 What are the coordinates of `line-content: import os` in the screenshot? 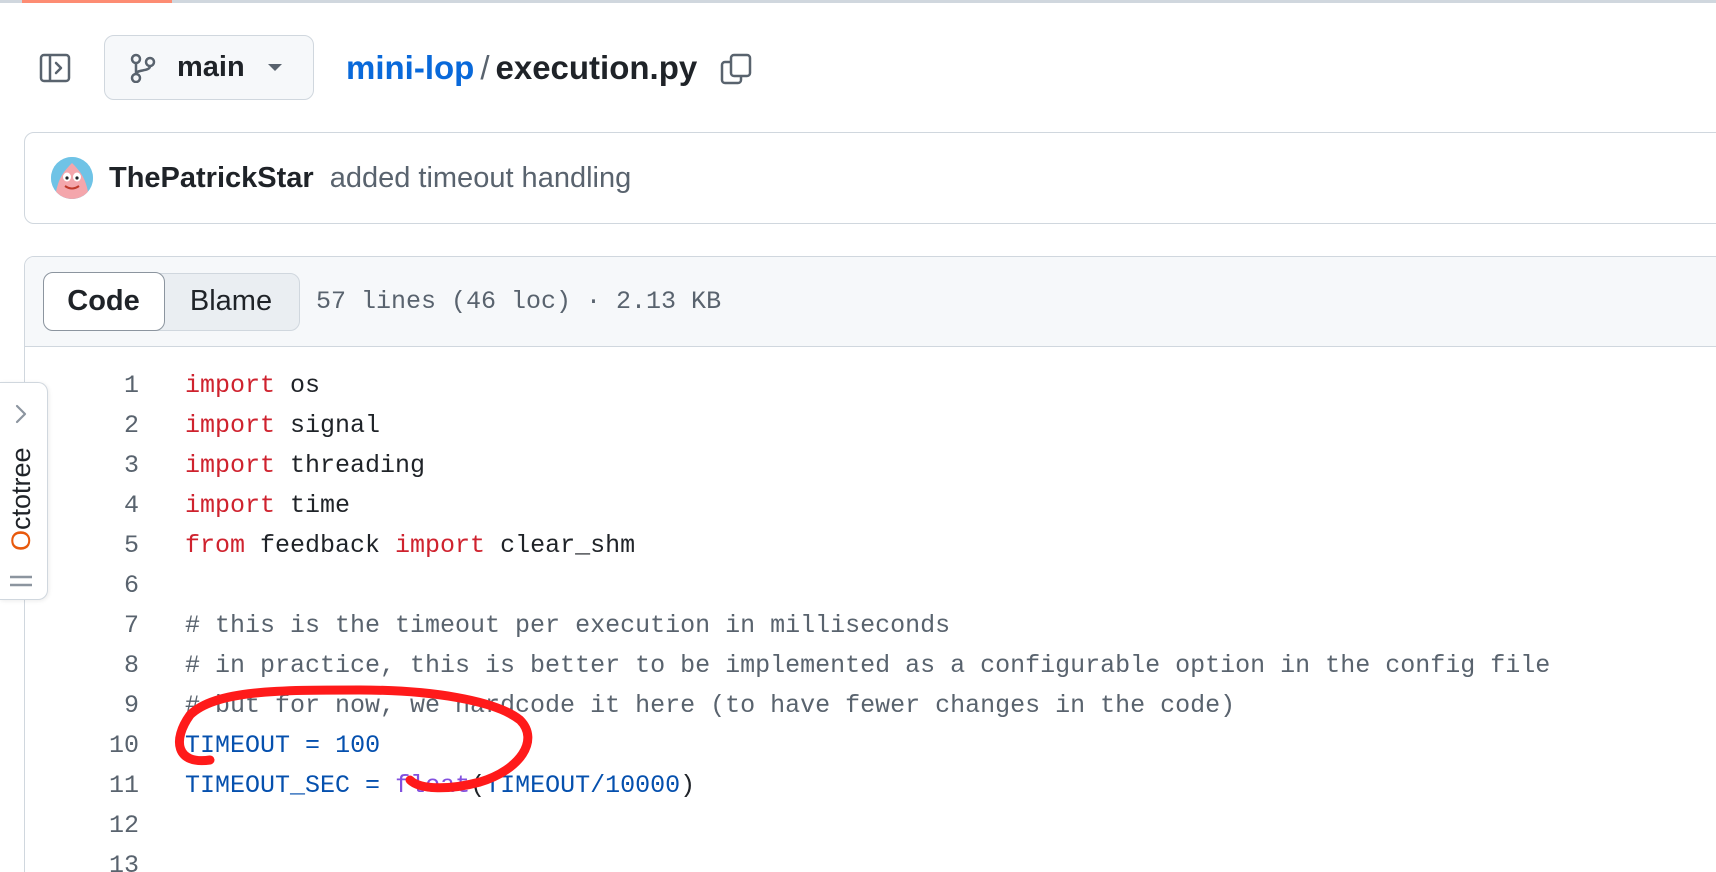 It's located at (252, 385).